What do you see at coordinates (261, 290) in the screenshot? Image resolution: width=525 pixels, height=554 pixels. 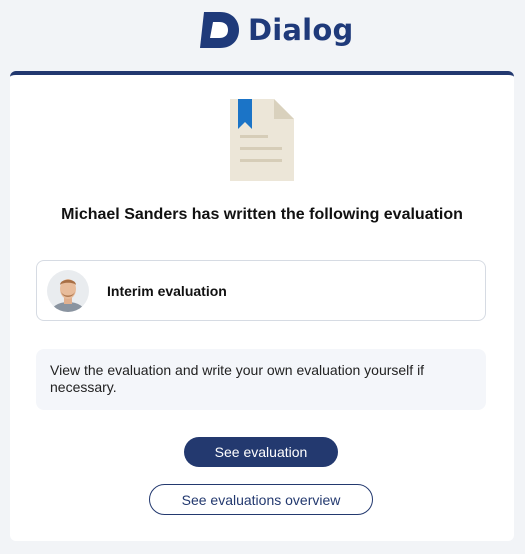 I see `evaluation-item: Interim evaluation` at bounding box center [261, 290].